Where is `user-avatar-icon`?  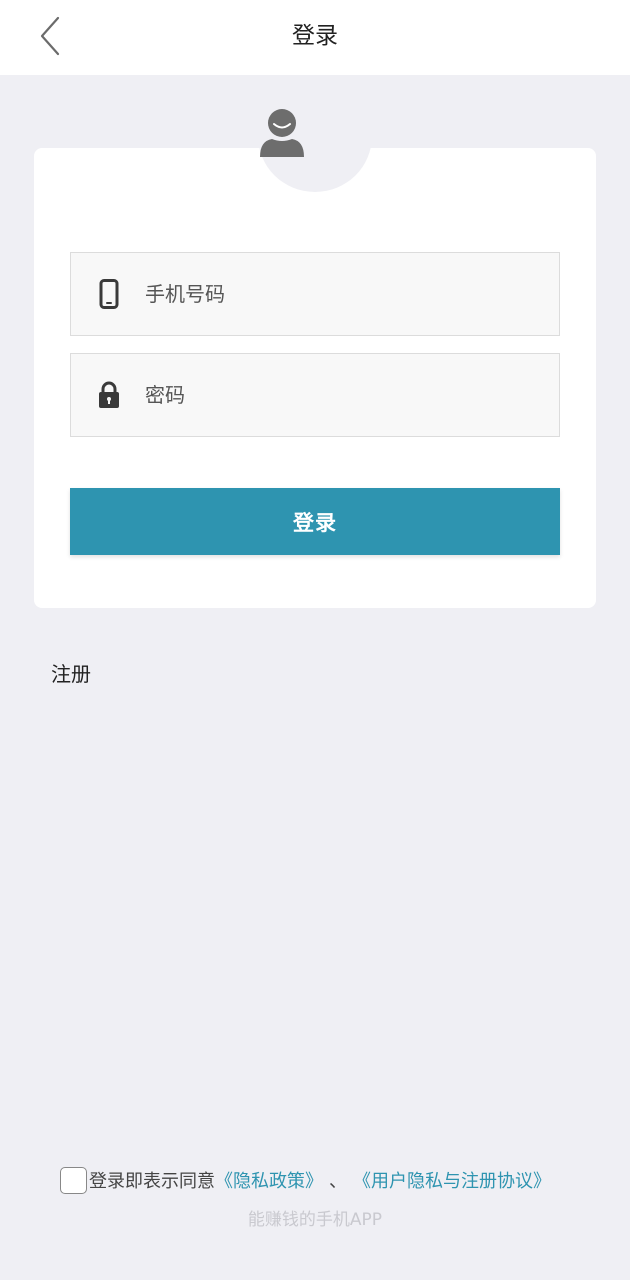
user-avatar-icon is located at coordinates (282, 133).